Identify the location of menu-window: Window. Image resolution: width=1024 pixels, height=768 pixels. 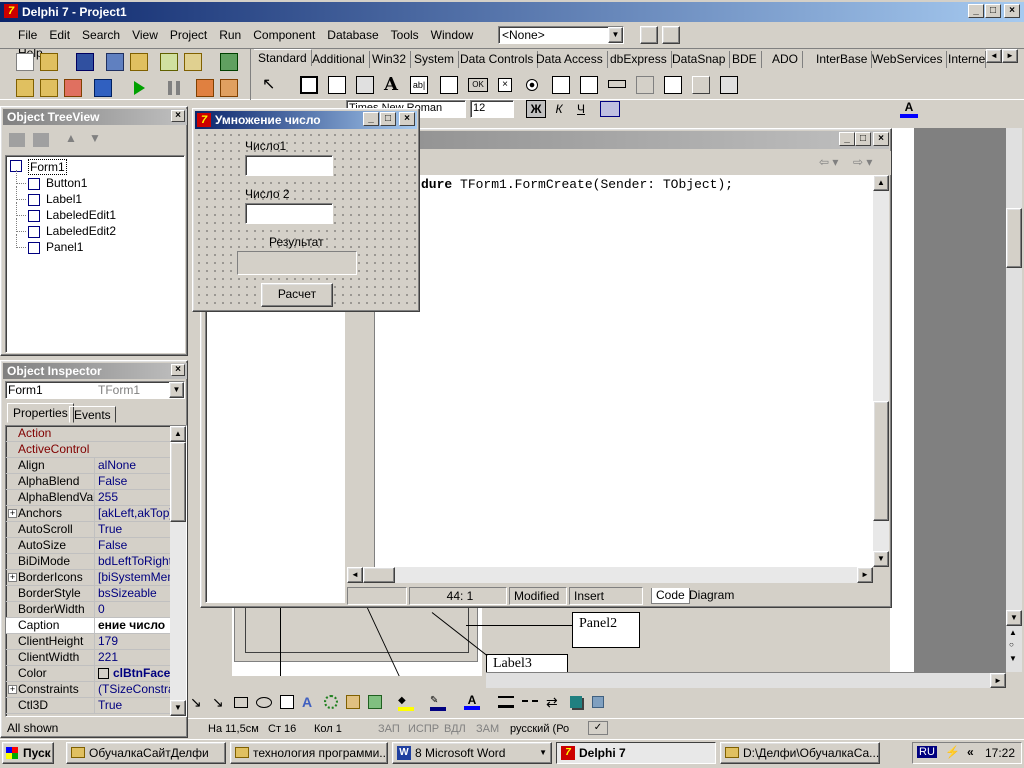
(452, 35).